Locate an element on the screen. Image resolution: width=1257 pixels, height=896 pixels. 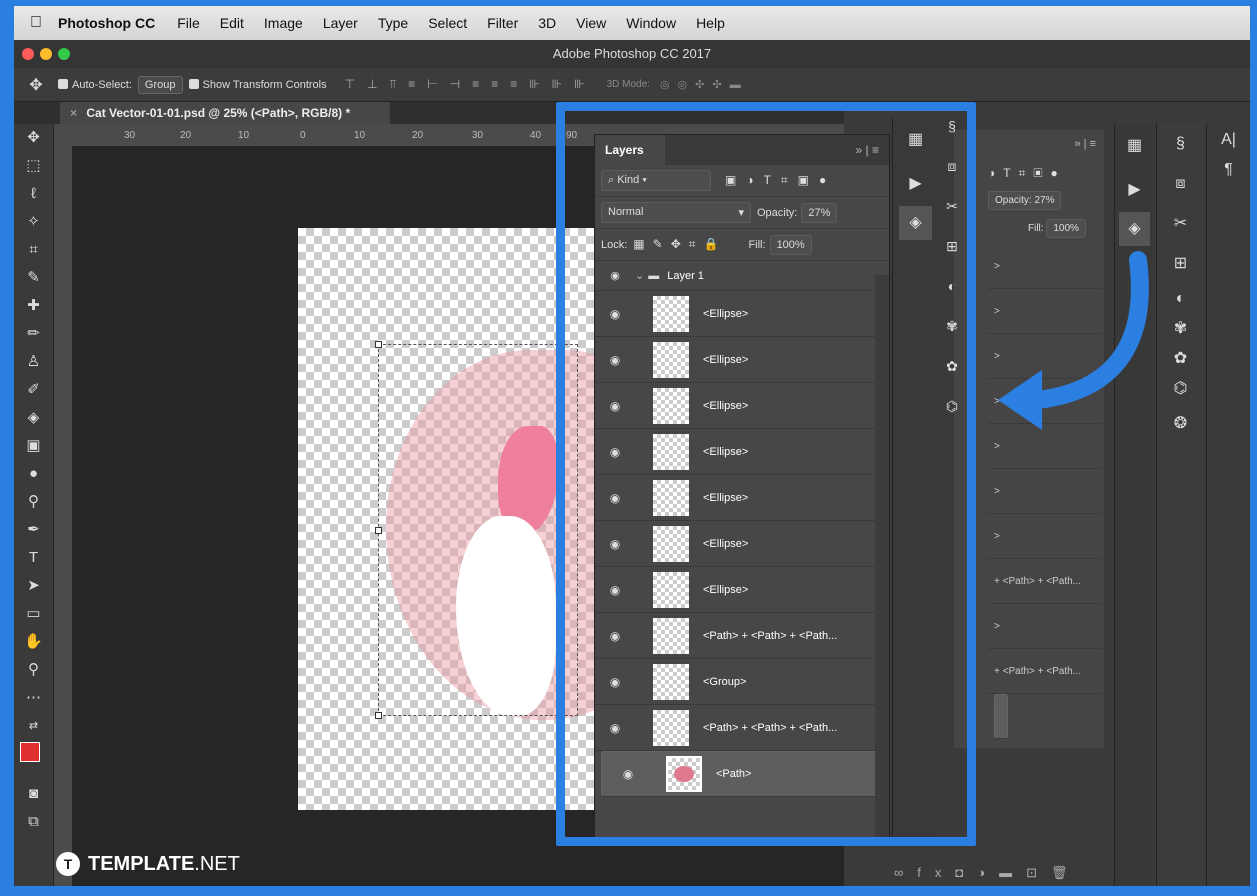
menu-3d: 3D is located at coordinates (547, 23).